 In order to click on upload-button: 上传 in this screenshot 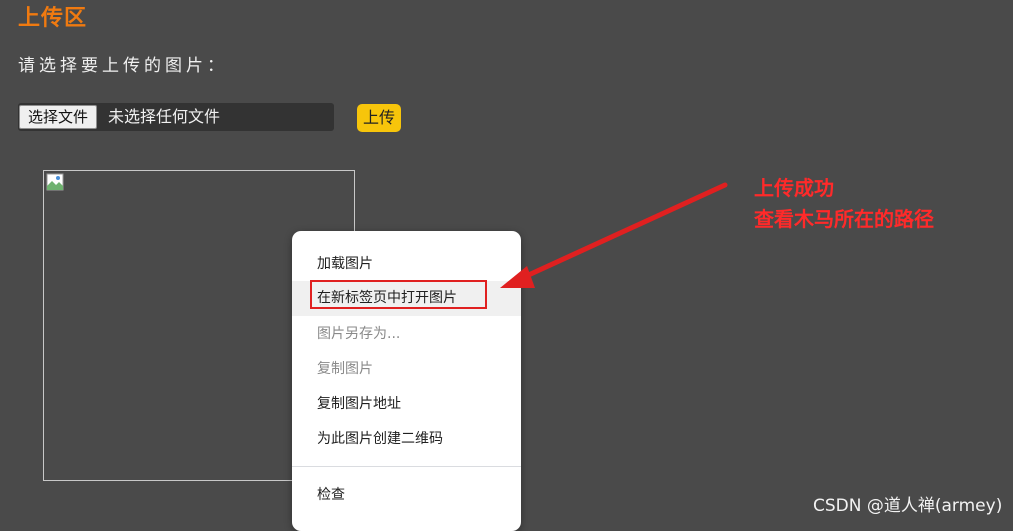, I will do `click(379, 118)`.